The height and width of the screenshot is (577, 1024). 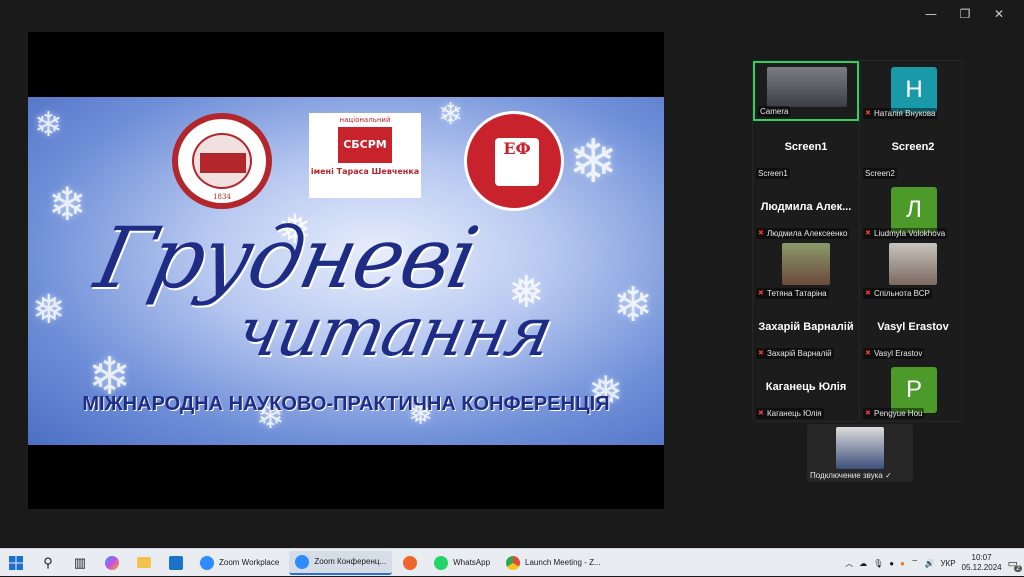 What do you see at coordinates (346, 404) in the screenshot?
I see `slide-subtitle: МІЖНАРОДНА НАУКОВО-ПРАКТИЧНА КОНФЕРЕНЦІЯ` at bounding box center [346, 404].